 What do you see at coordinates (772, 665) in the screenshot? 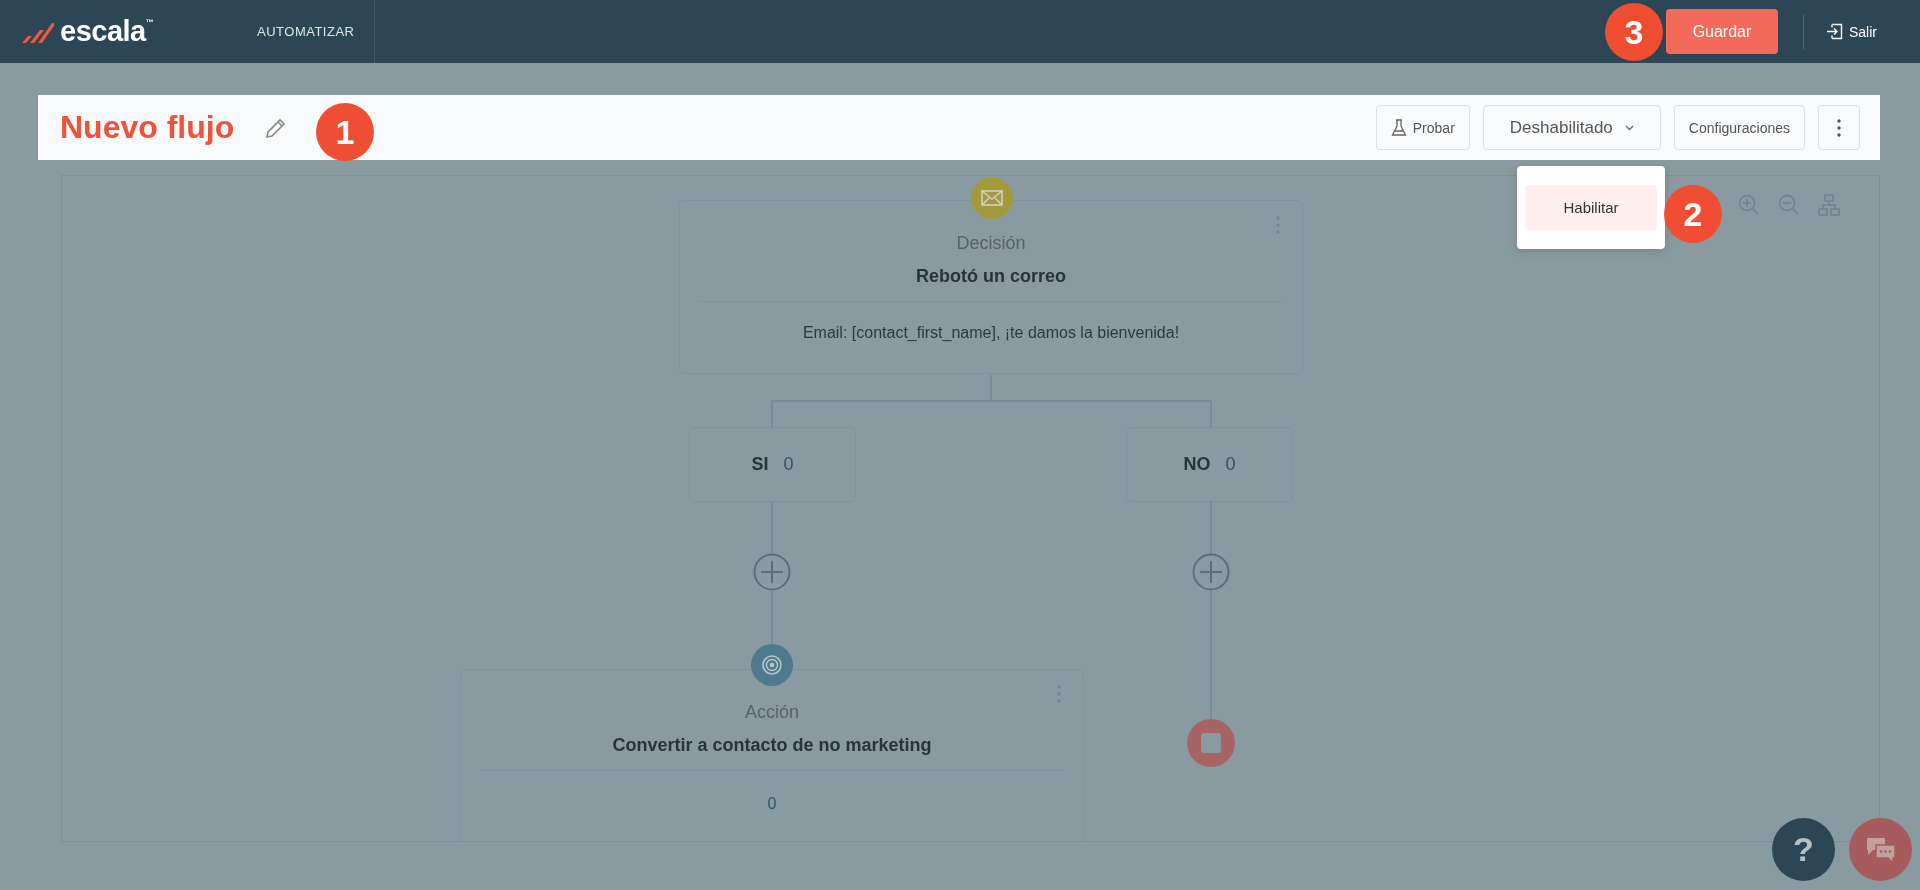
I see `target-icon` at bounding box center [772, 665].